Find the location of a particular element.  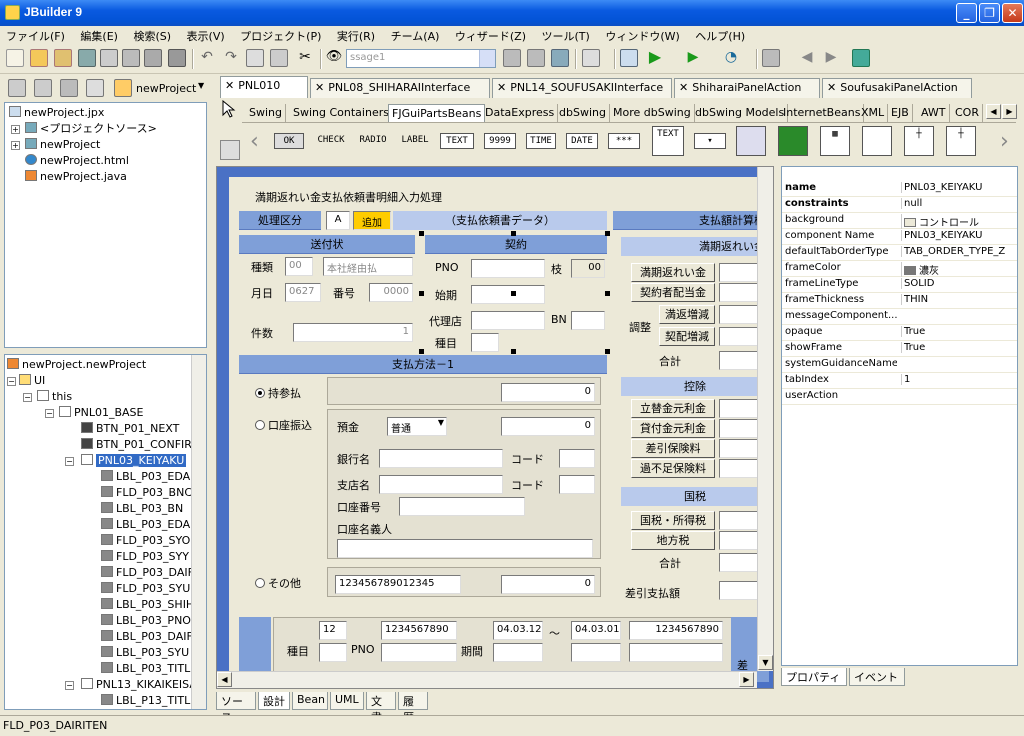

tab-events: イベント is located at coordinates (877, 677).